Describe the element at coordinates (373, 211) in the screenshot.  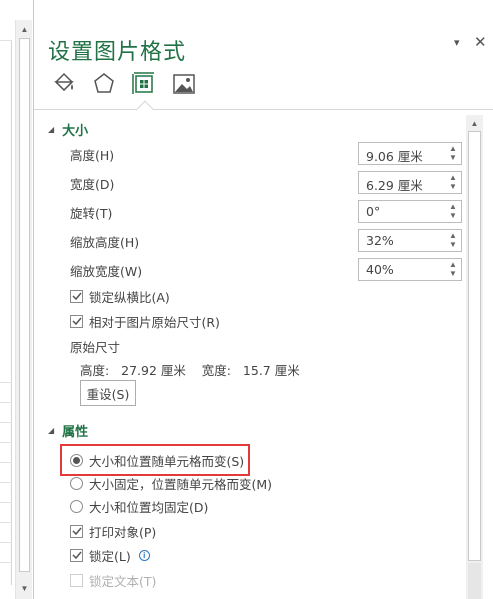
I see `rotation-value: 0°` at that location.